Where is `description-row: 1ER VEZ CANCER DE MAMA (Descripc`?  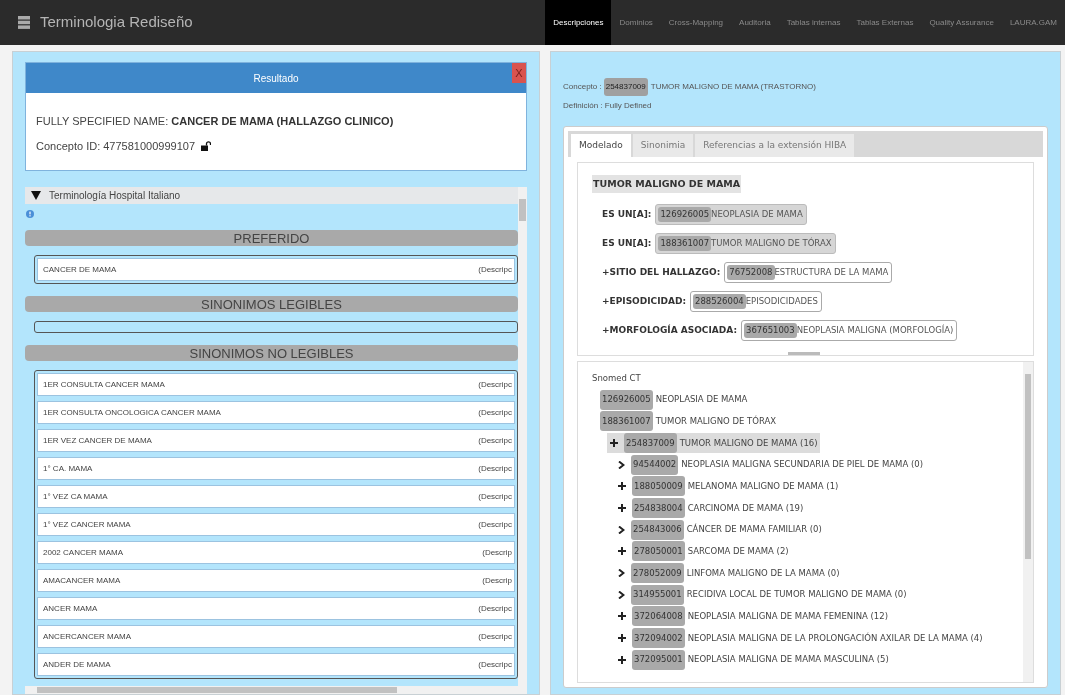 description-row: 1ER VEZ CANCER DE MAMA (Descripc is located at coordinates (276, 440).